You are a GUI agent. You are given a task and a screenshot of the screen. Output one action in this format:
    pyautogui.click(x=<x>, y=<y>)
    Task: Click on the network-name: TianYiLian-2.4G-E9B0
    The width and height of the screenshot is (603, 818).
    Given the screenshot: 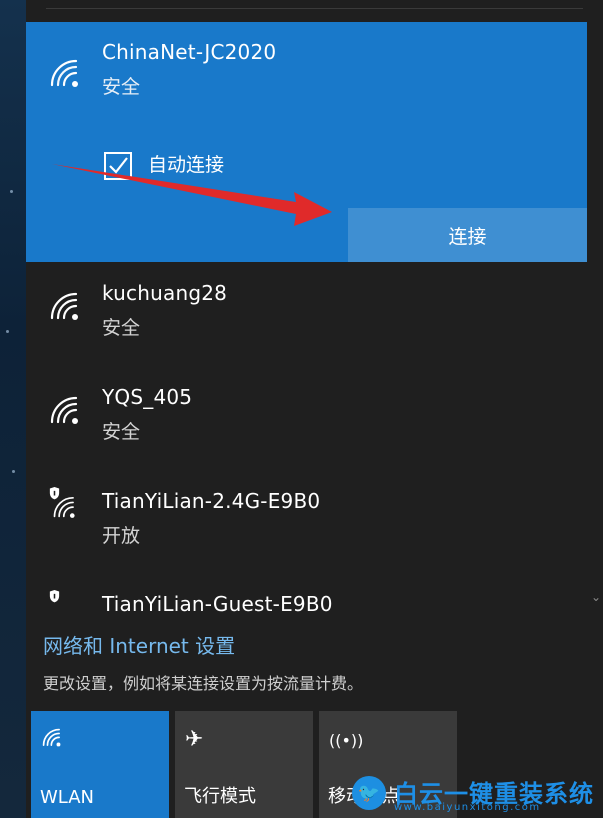 What is the action you would take?
    pyautogui.click(x=211, y=501)
    